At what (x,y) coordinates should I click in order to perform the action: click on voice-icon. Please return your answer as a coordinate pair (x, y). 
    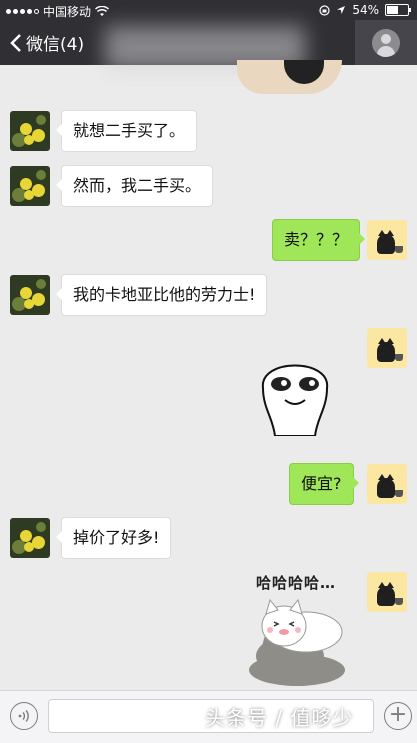
    Looking at the image, I should click on (23, 716).